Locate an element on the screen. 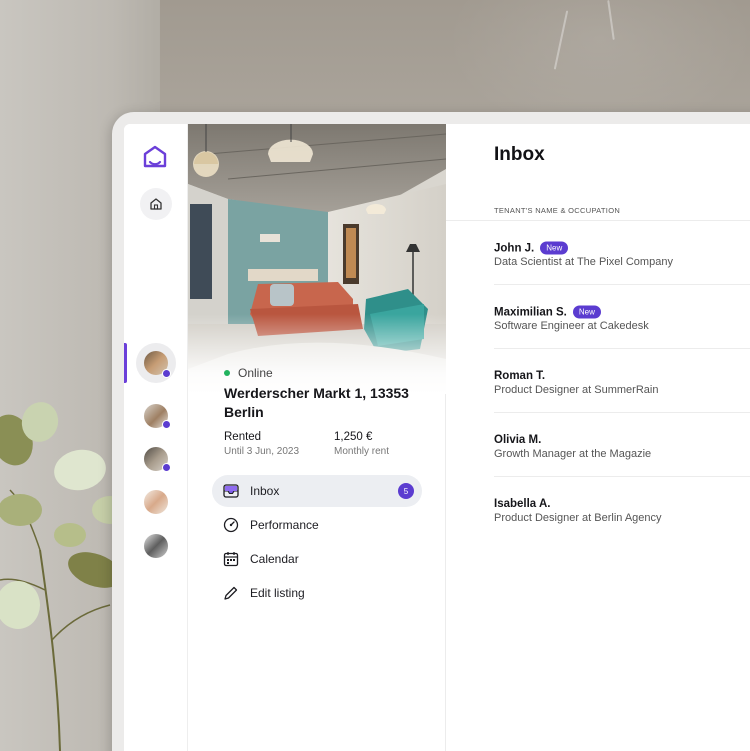  gauge-icon is located at coordinates (231, 525).